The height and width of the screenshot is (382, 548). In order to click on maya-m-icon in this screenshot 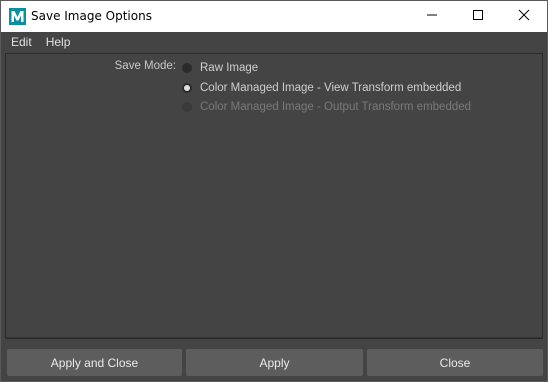, I will do `click(17, 16)`.